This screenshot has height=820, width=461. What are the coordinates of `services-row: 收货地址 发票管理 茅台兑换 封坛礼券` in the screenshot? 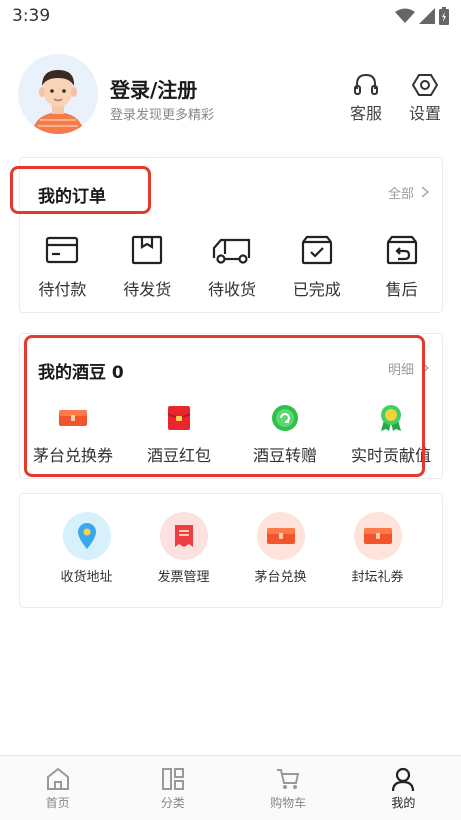 It's located at (232, 548).